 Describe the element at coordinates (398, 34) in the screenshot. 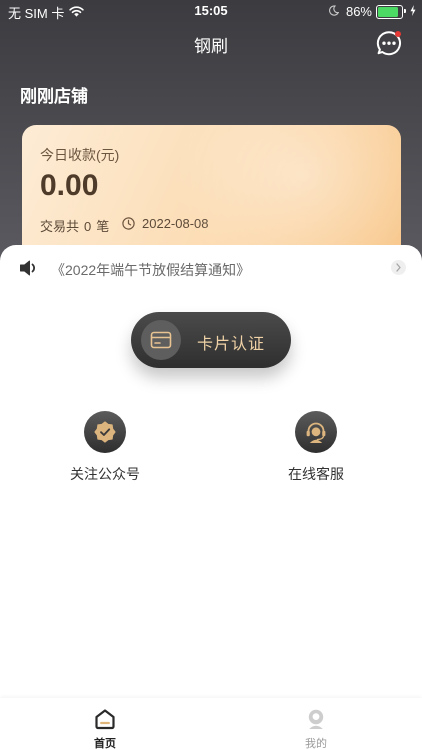

I see `notification-dot` at that location.